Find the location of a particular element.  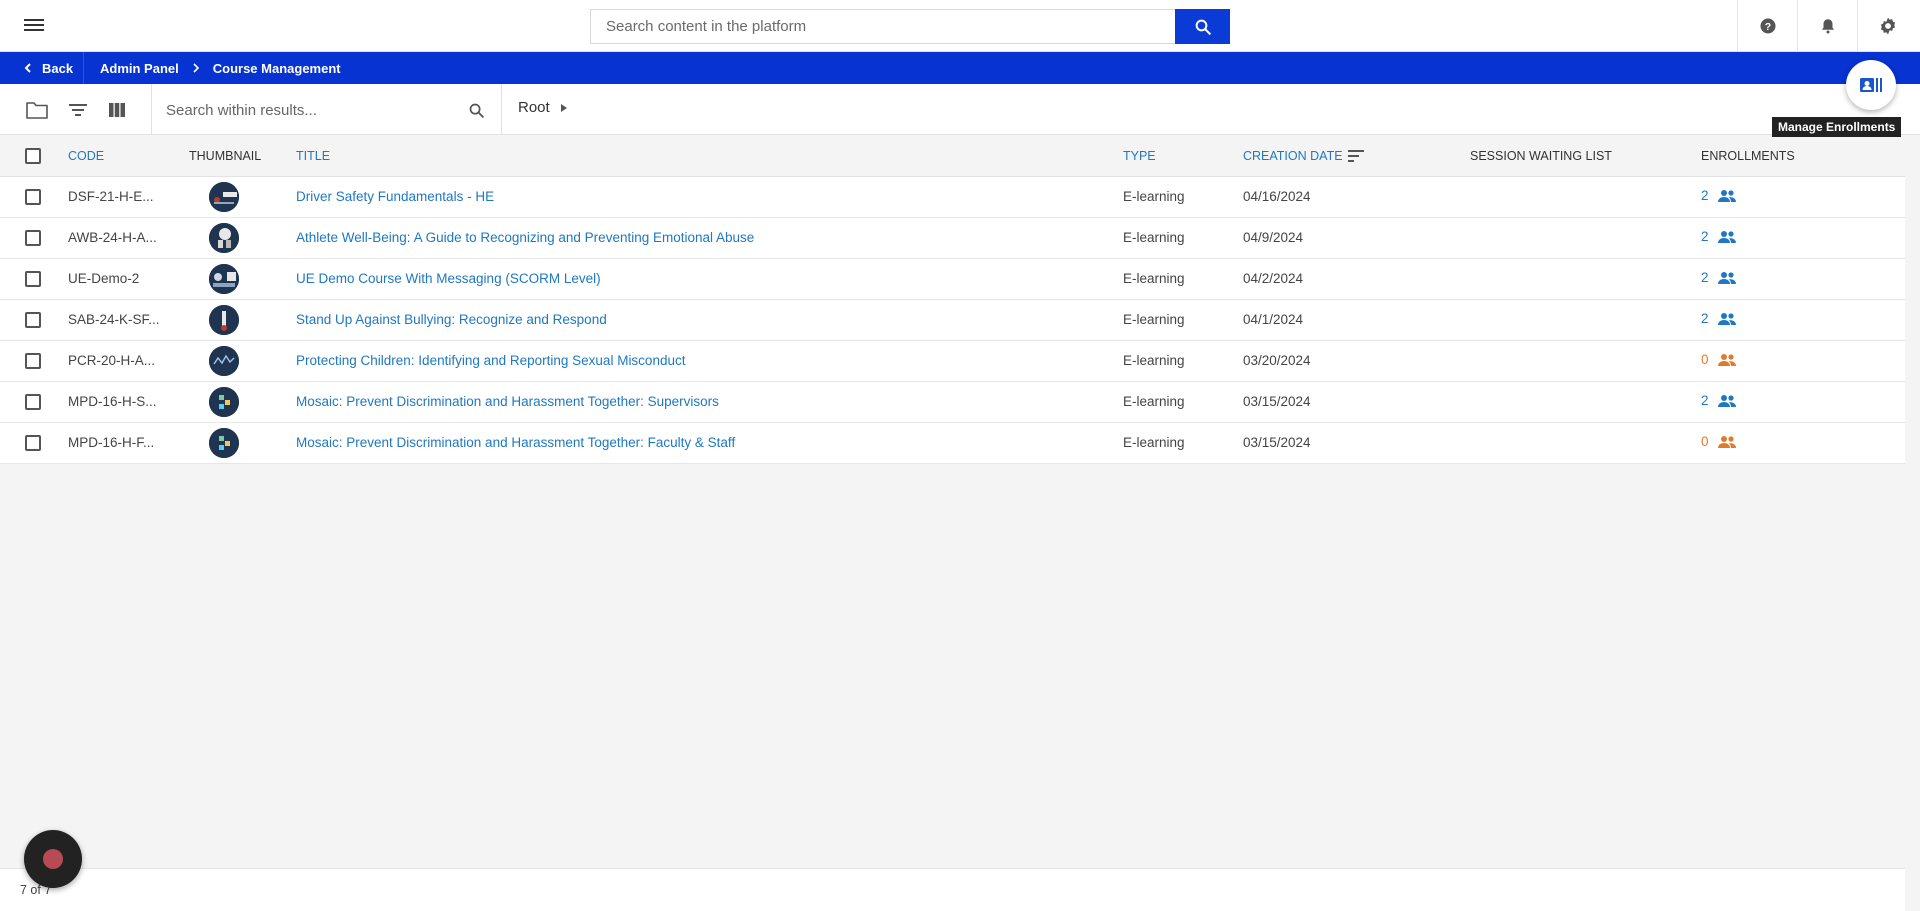

search-icon is located at coordinates (1203, 27).